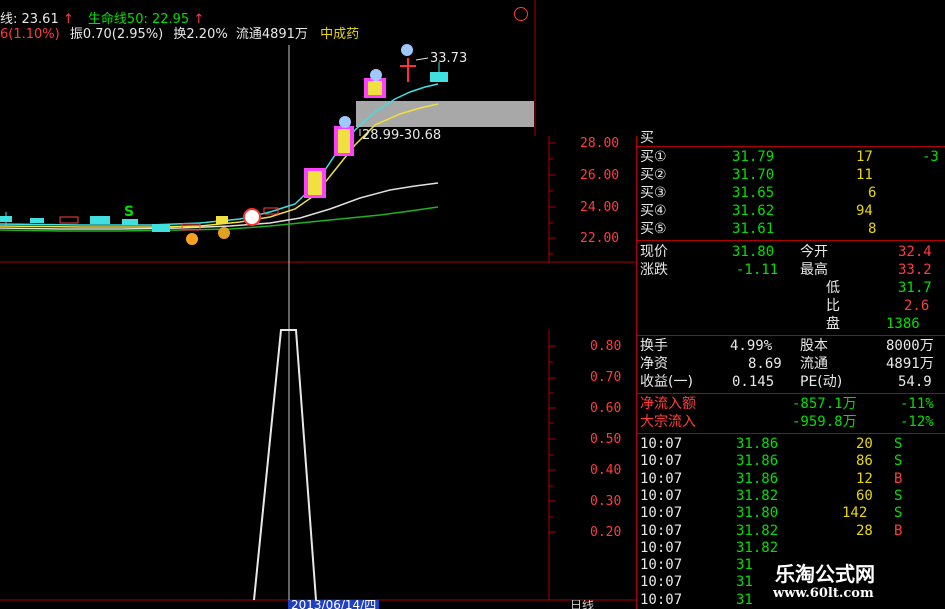  What do you see at coordinates (439, 77) in the screenshot?
I see `bear-candle-last` at bounding box center [439, 77].